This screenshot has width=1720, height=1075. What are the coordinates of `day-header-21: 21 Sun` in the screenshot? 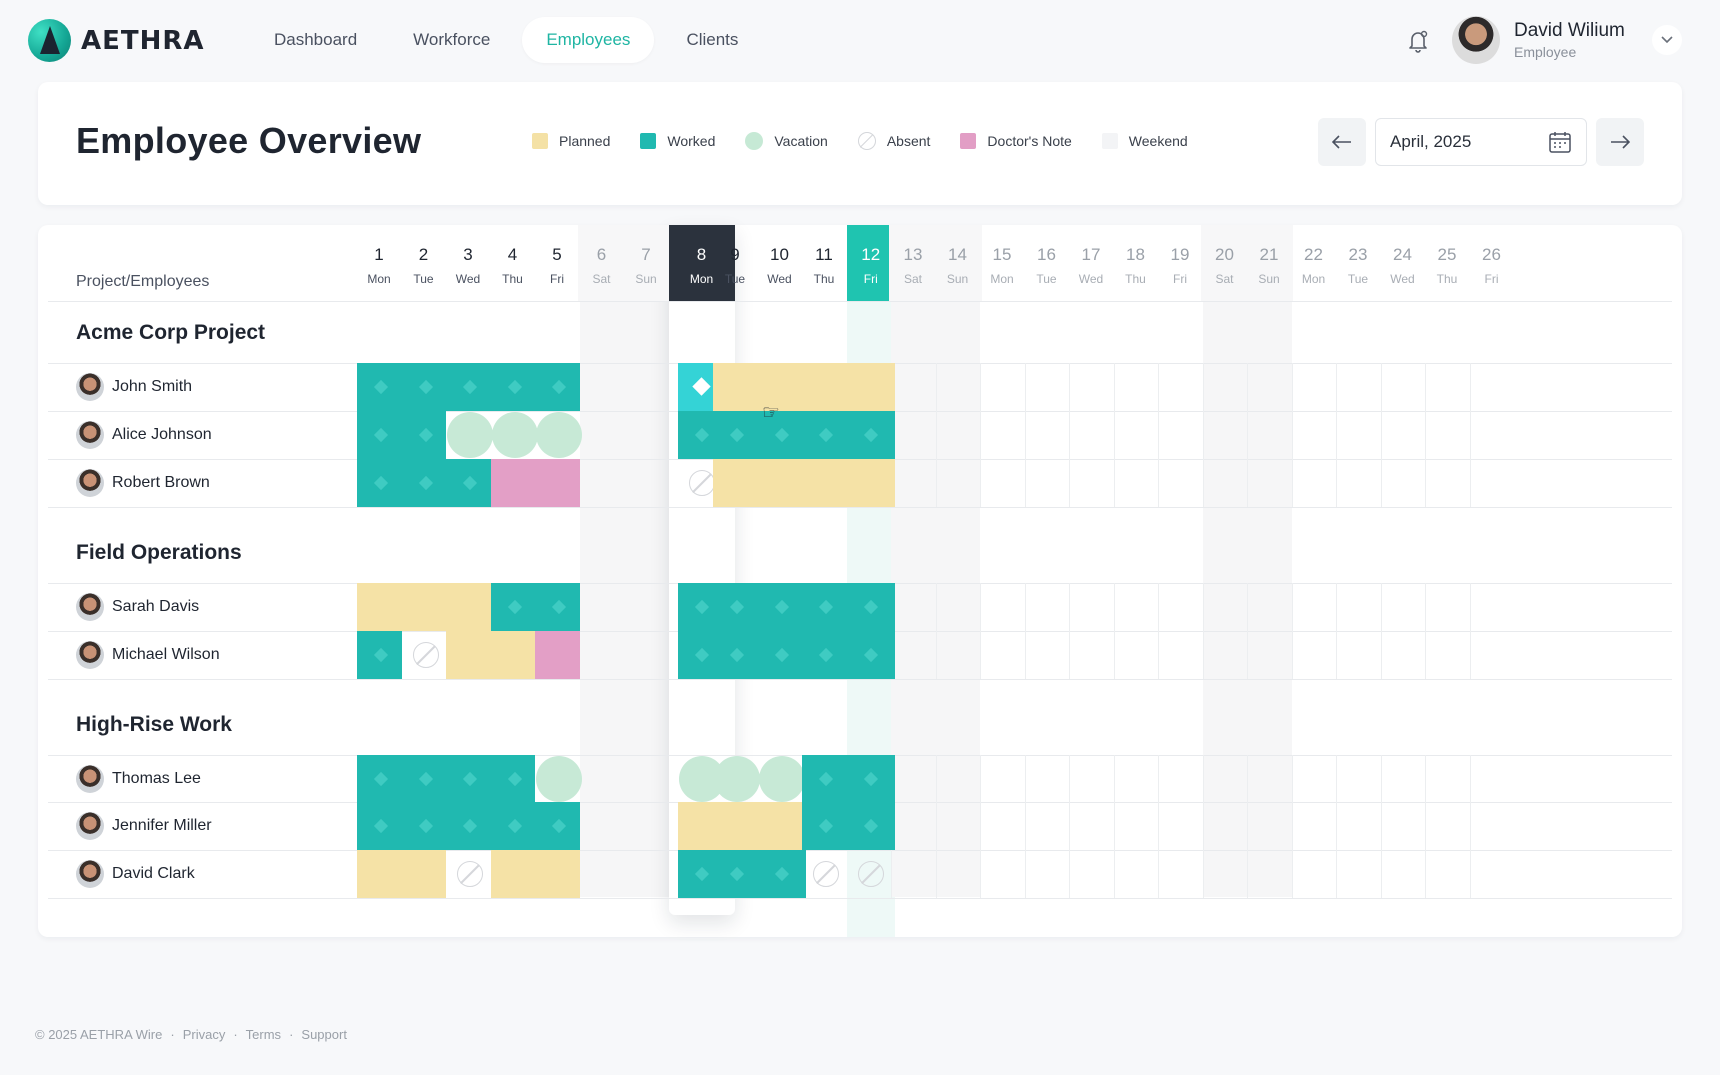 It's located at (1269, 263).